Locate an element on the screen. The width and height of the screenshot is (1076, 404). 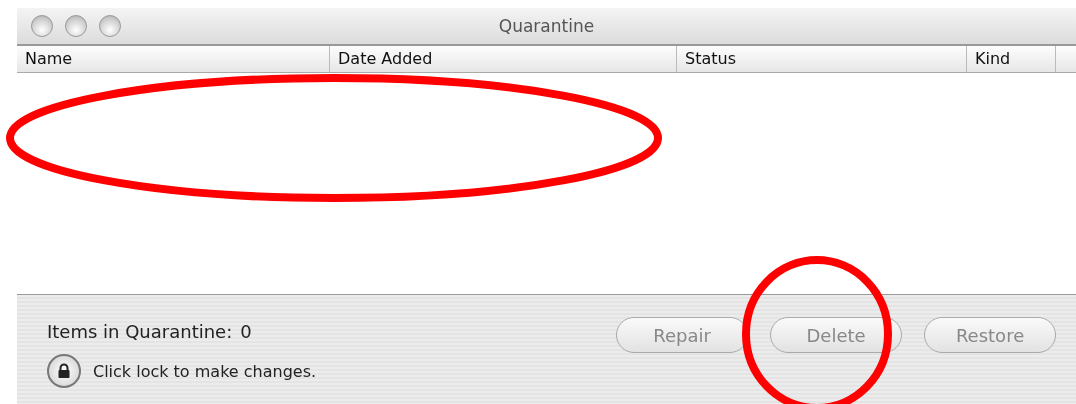
column-header: Name is located at coordinates (173, 59).